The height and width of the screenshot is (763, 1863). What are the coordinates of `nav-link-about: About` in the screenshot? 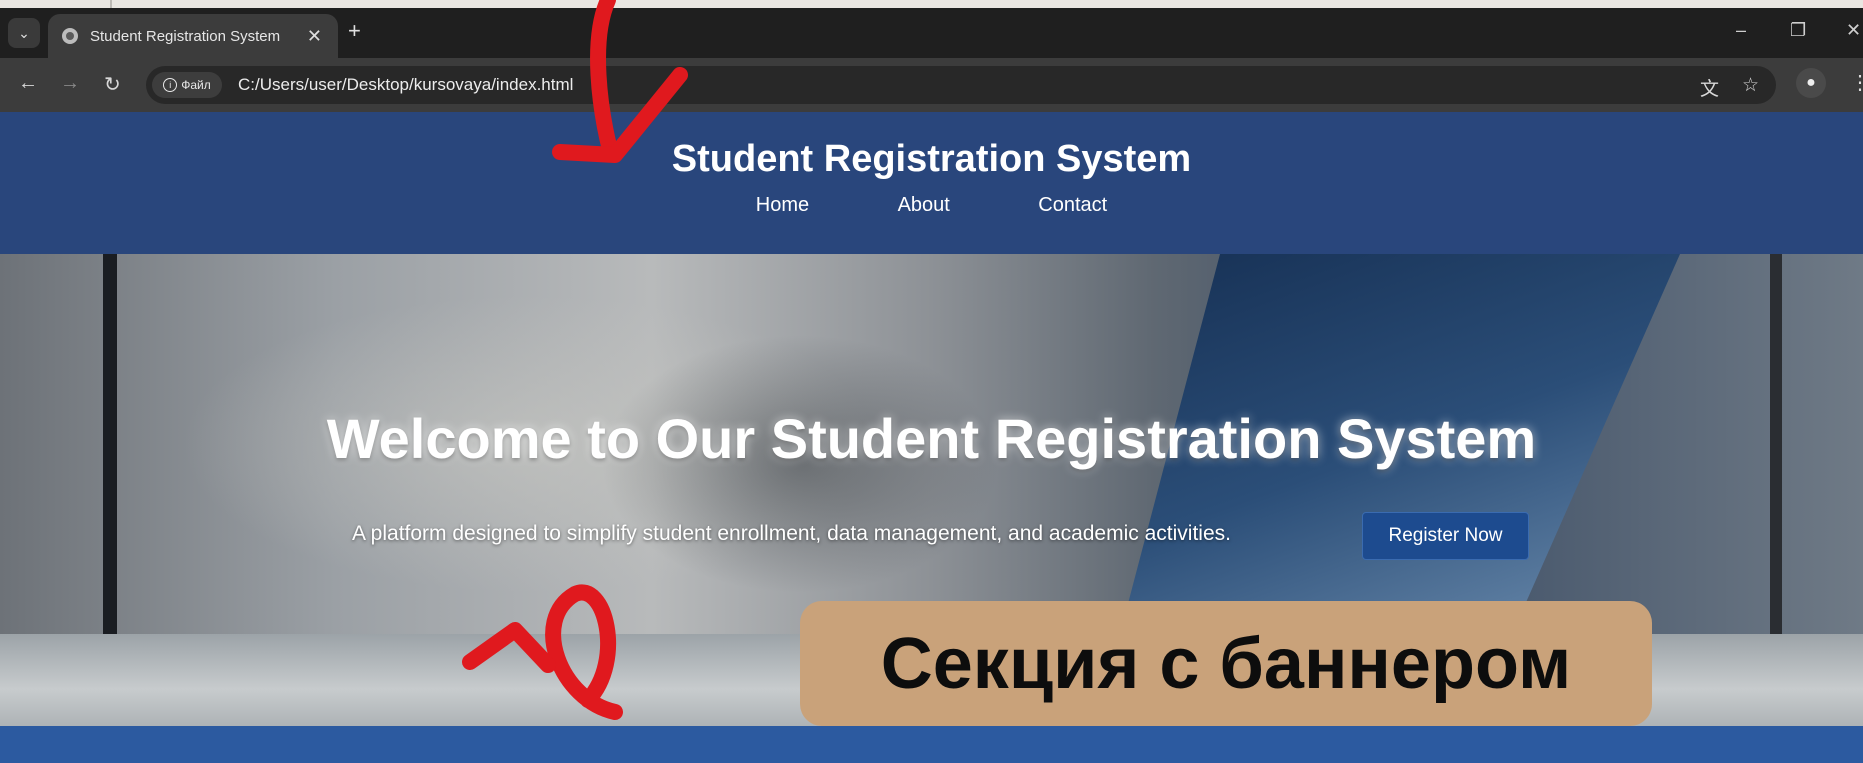 It's located at (924, 205).